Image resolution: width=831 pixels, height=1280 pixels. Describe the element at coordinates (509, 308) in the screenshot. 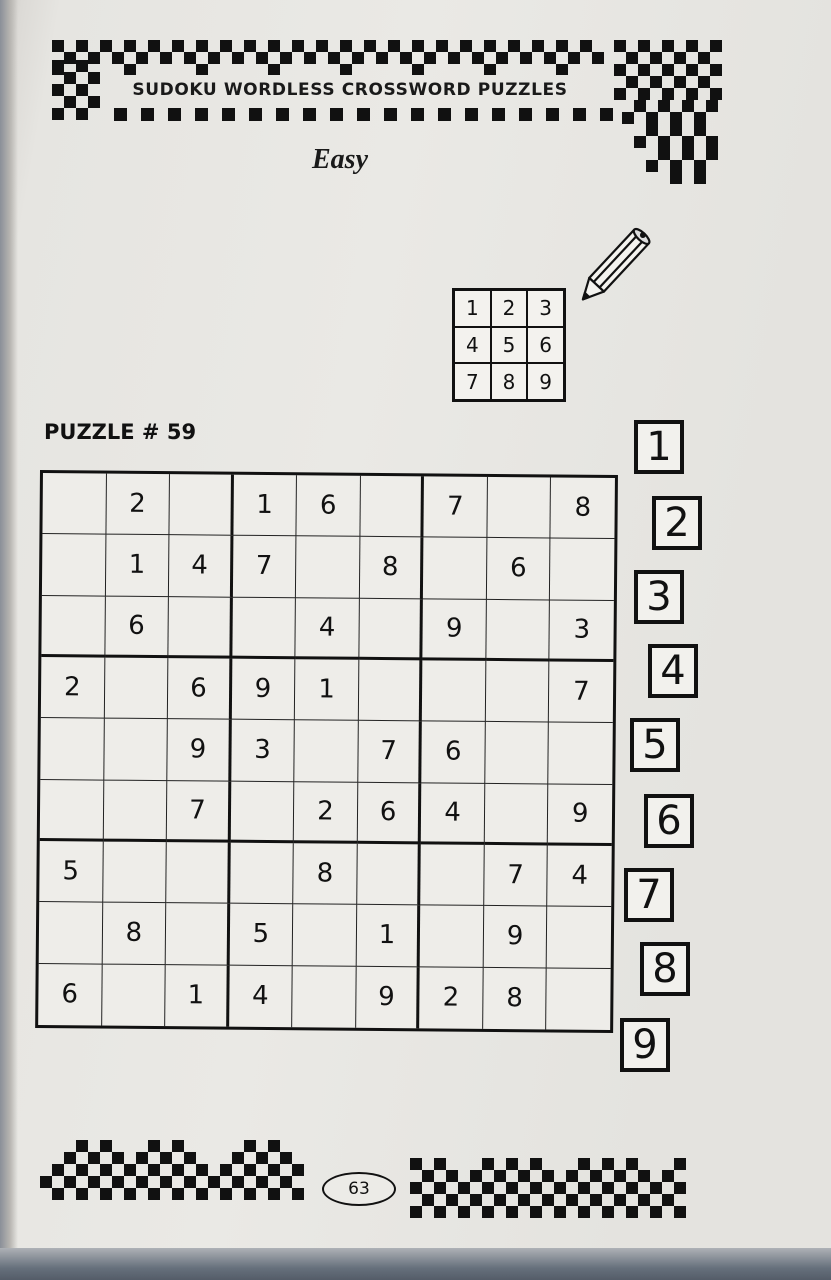

I see `example-digit: 2` at that location.